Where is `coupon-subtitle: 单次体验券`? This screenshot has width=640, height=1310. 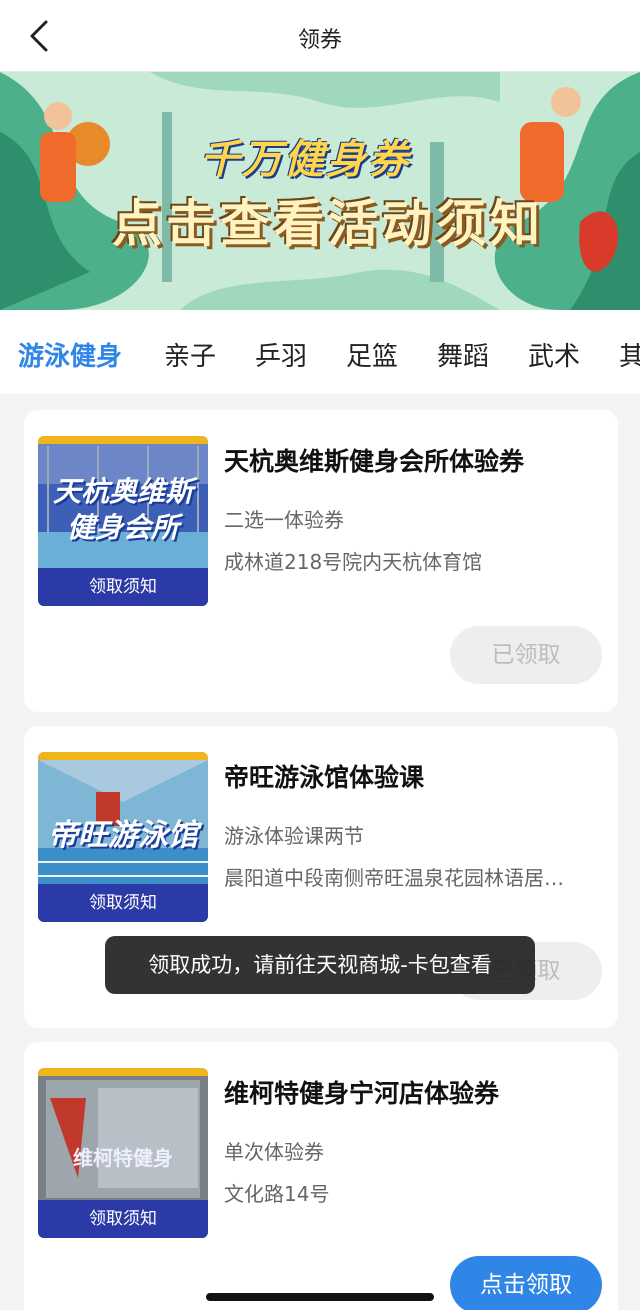
coupon-subtitle: 单次体验券 is located at coordinates (274, 1152).